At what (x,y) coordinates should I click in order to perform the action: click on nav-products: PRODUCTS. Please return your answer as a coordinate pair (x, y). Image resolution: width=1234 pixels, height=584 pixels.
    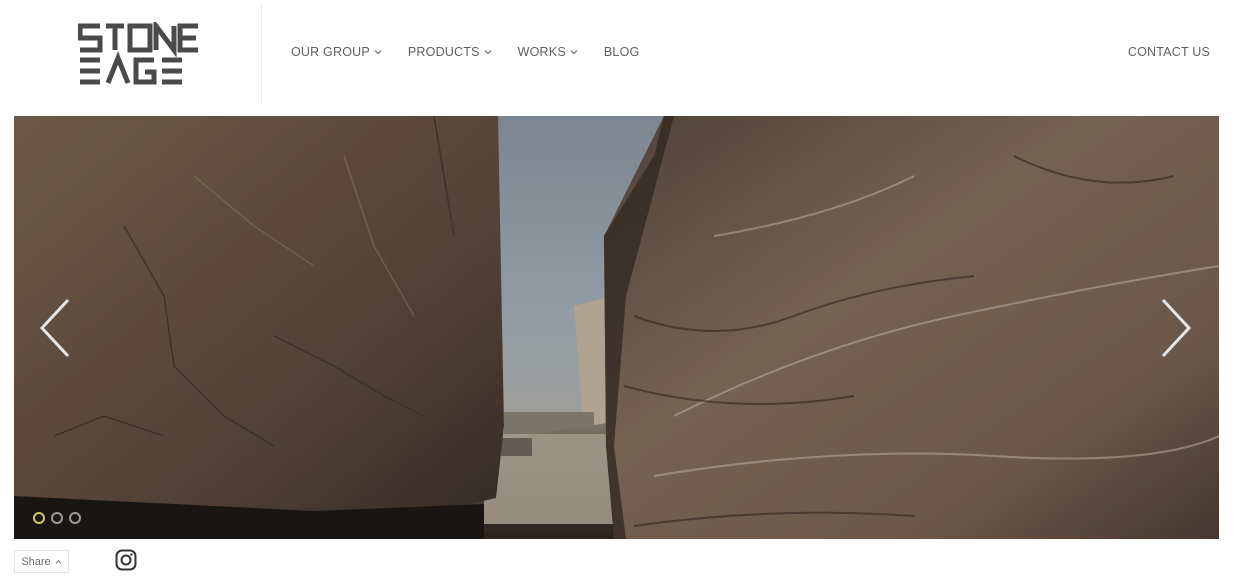
    Looking at the image, I should click on (450, 52).